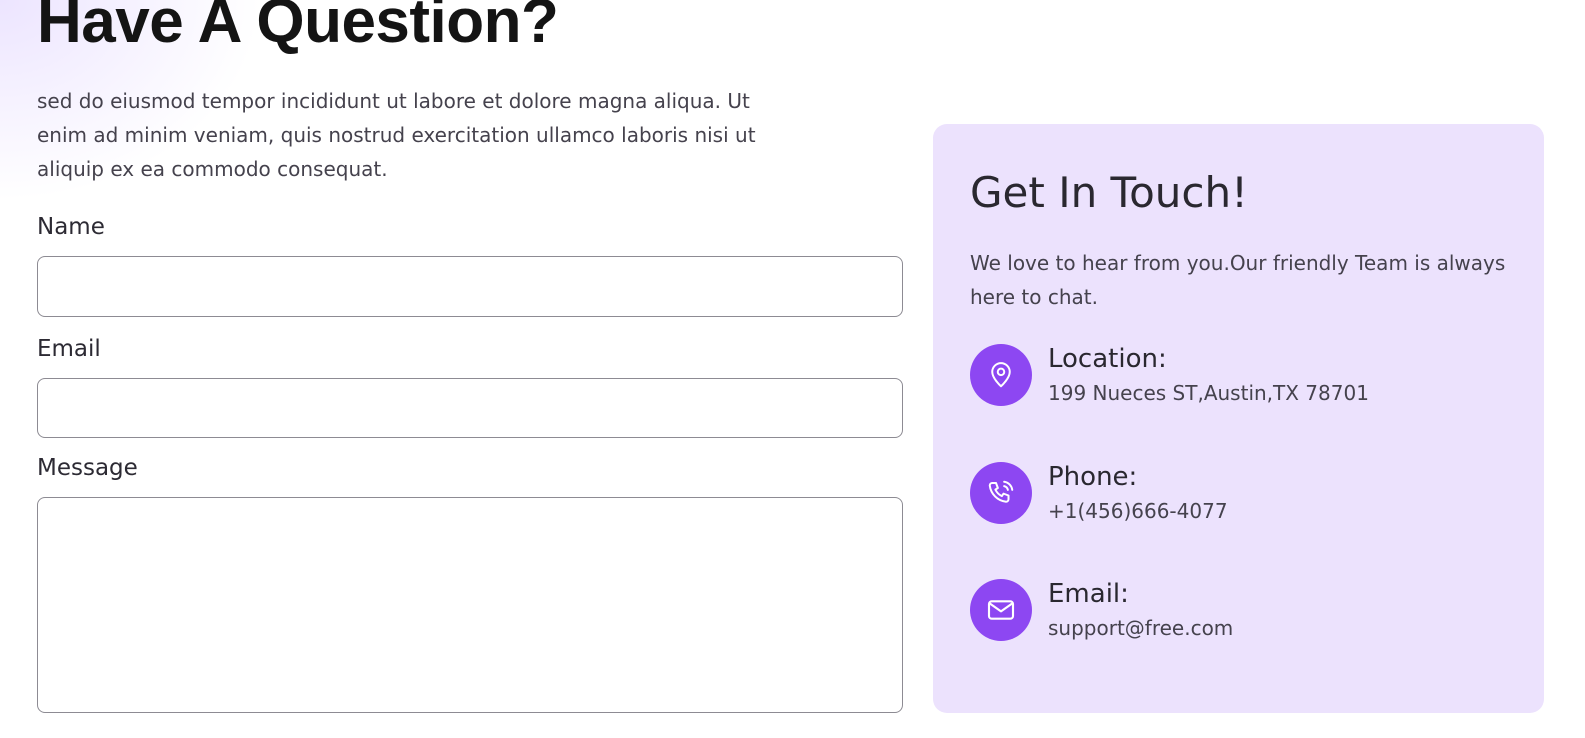  What do you see at coordinates (71, 227) in the screenshot?
I see `name-label: Name` at bounding box center [71, 227].